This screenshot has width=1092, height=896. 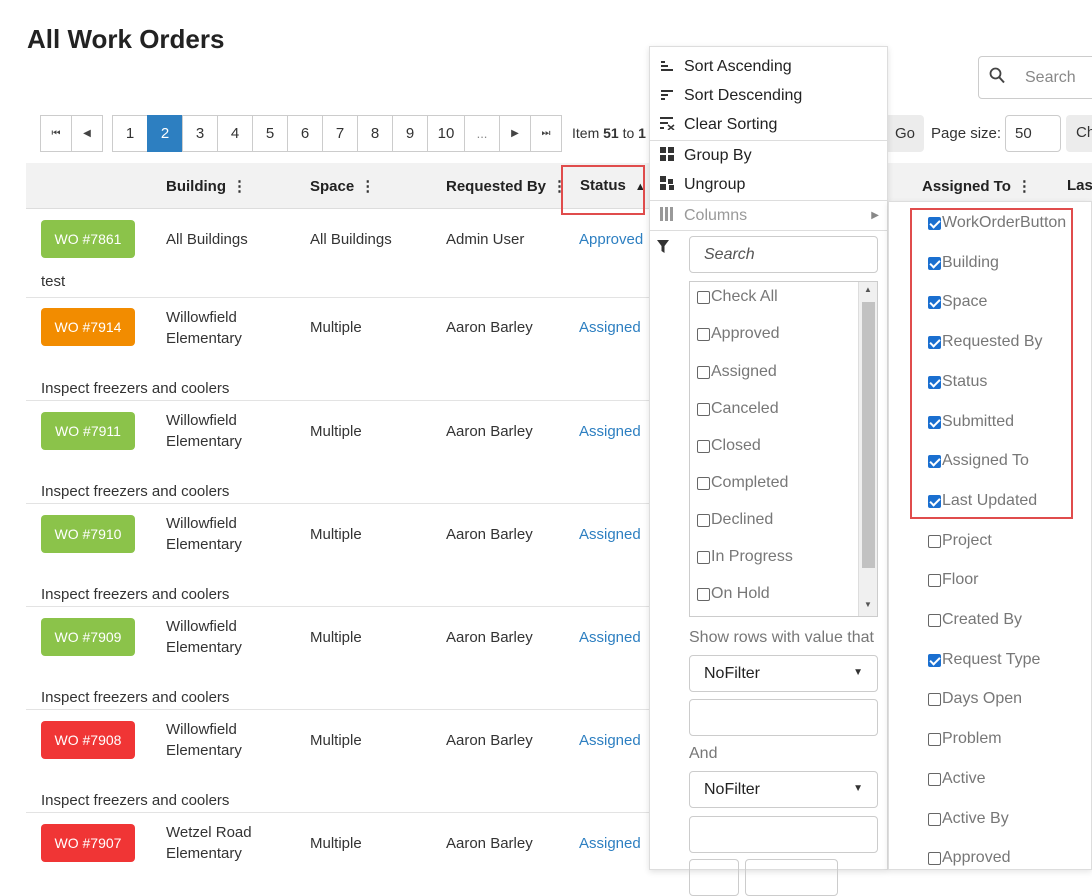 What do you see at coordinates (868, 435) in the screenshot?
I see `scrollbar-thumb` at bounding box center [868, 435].